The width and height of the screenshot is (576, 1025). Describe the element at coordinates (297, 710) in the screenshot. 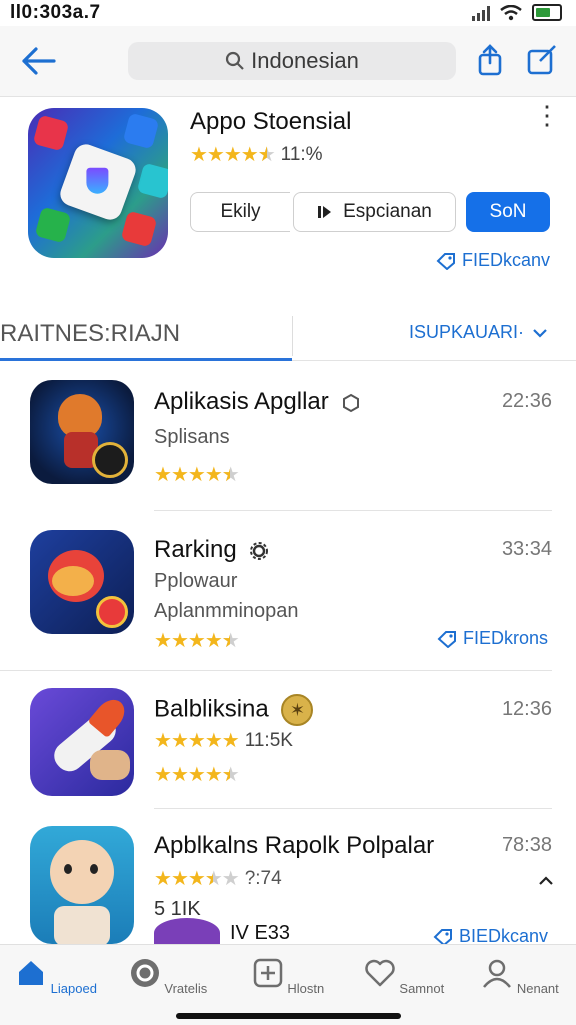

I see `coin-badge-icon: ✶` at that location.